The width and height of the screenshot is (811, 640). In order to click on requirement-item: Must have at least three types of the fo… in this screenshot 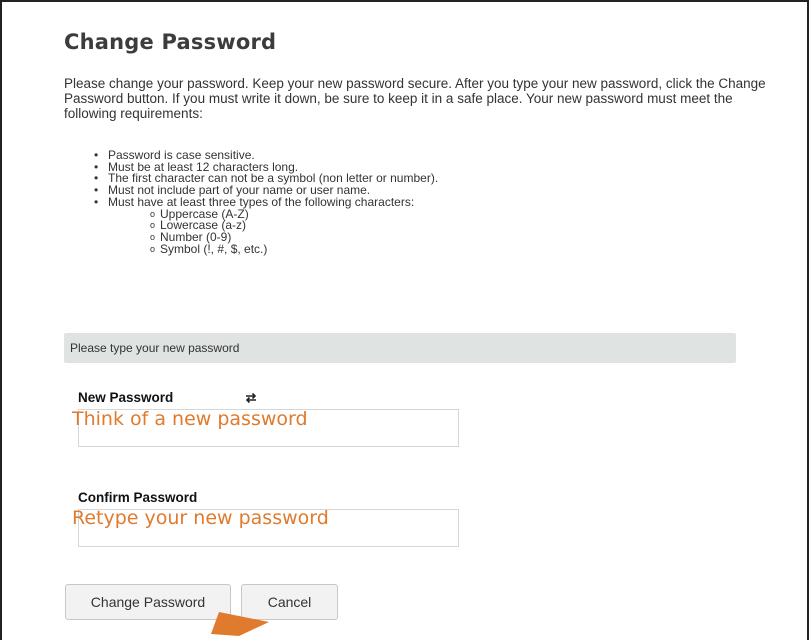, I will do `click(265, 225)`.